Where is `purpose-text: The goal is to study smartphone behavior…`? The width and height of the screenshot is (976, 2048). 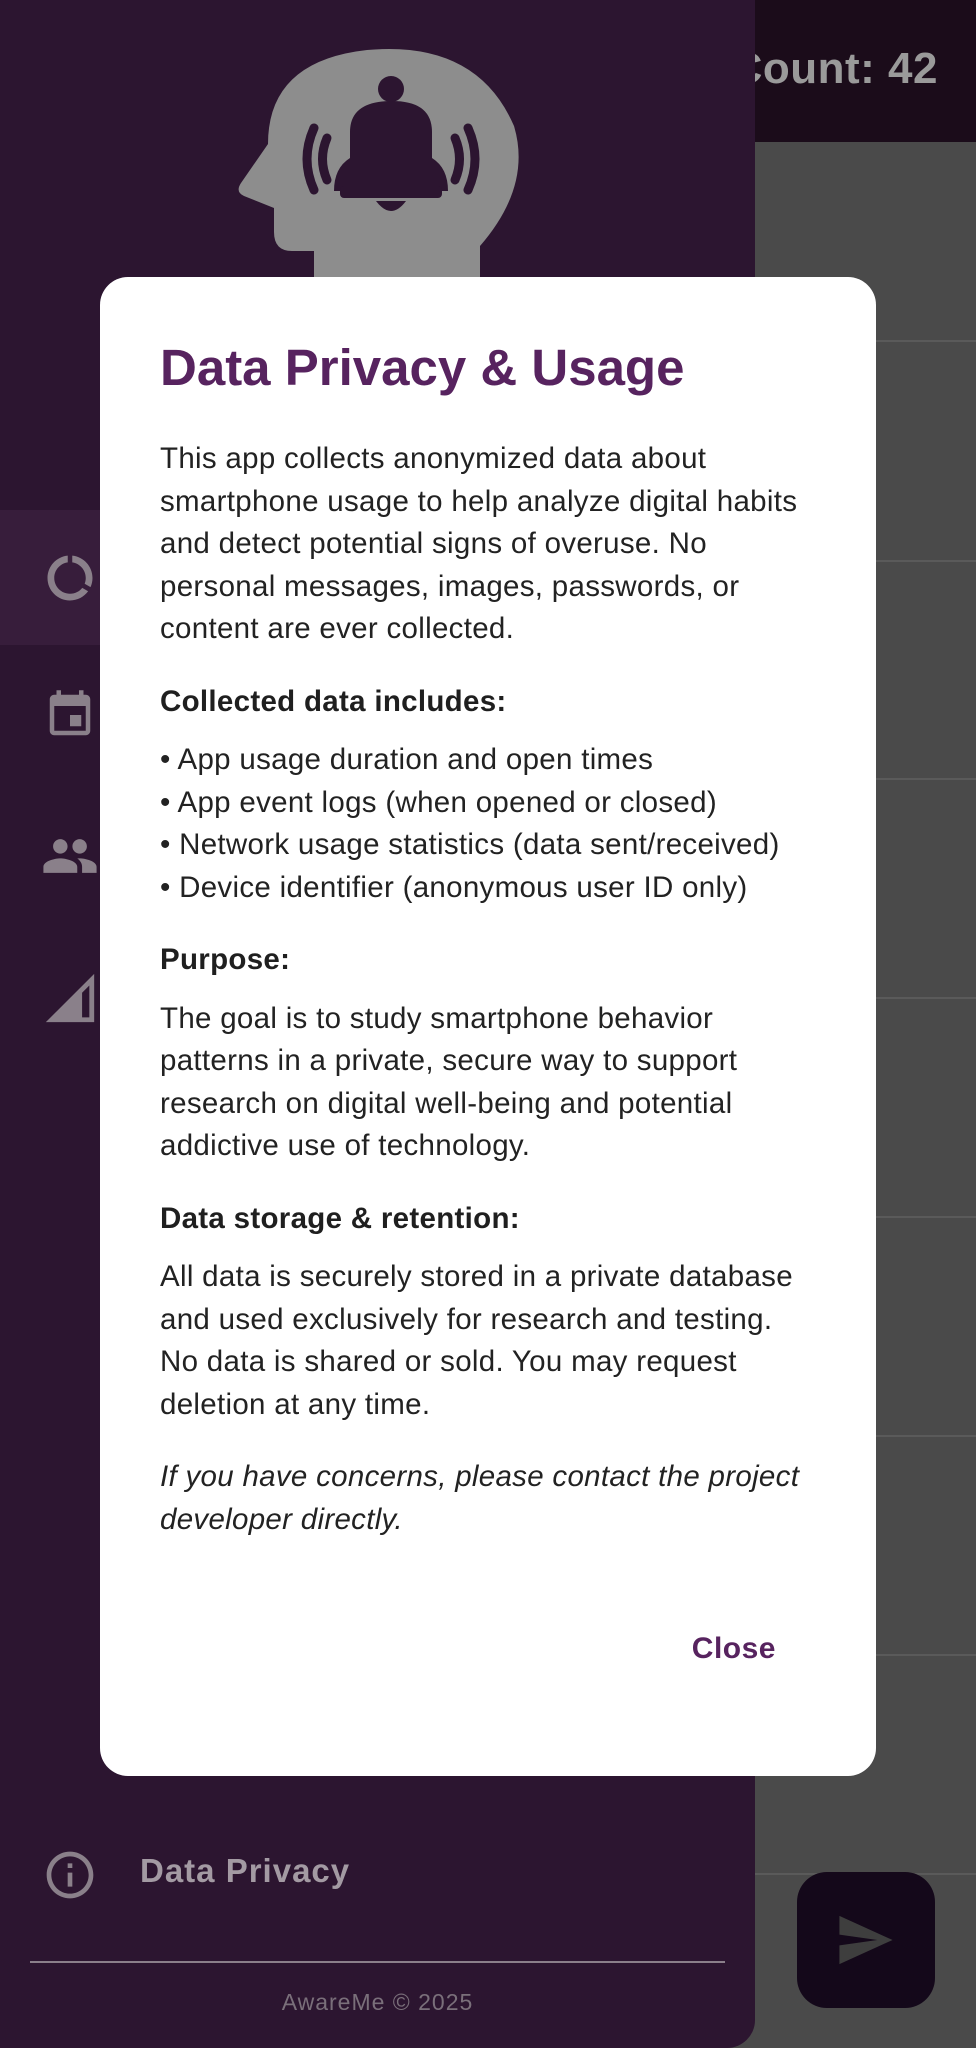
purpose-text: The goal is to study smartphone behavior… is located at coordinates (449, 1082).